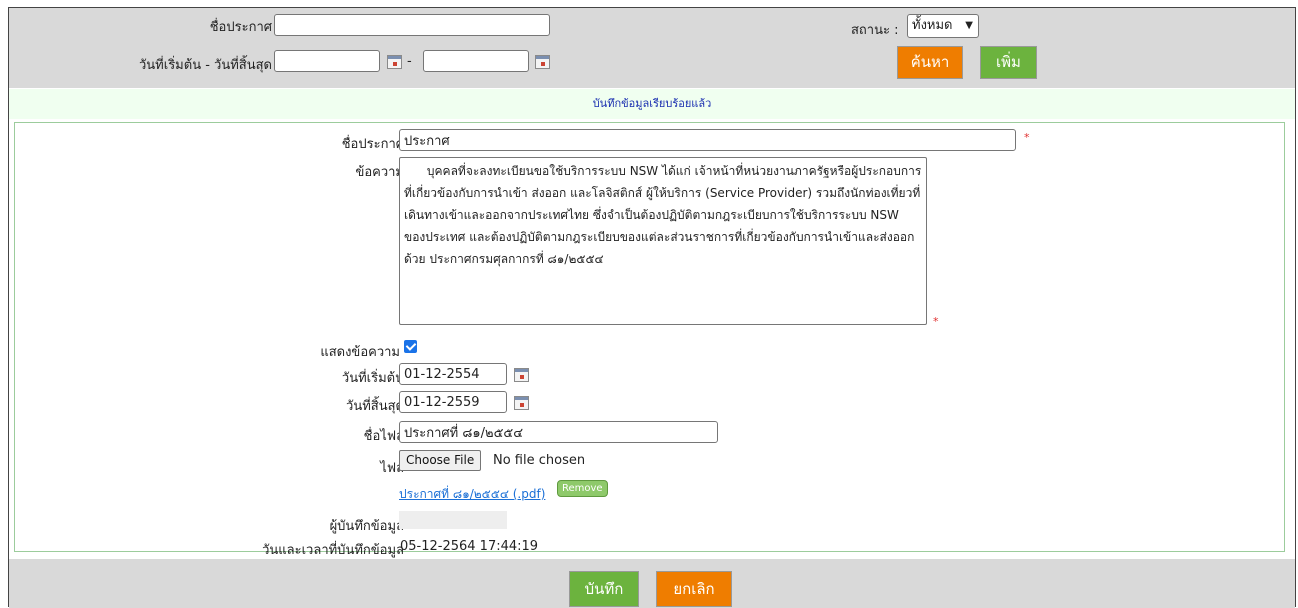 This screenshot has width=1298, height=608. Describe the element at coordinates (930, 62) in the screenshot. I see `search-button: ค้นหา` at that location.